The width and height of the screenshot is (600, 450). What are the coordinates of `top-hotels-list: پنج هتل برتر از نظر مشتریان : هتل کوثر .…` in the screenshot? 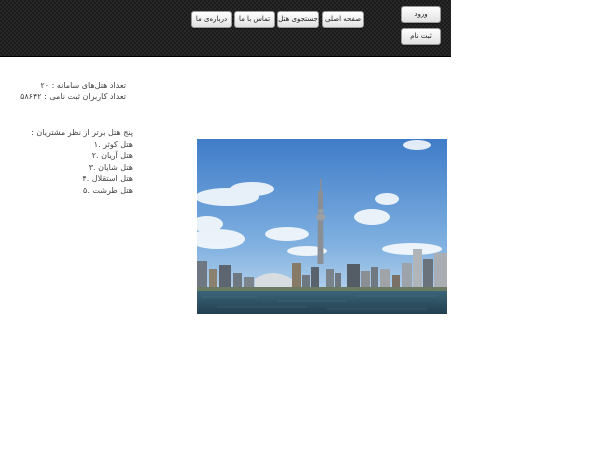 It's located at (66, 161).